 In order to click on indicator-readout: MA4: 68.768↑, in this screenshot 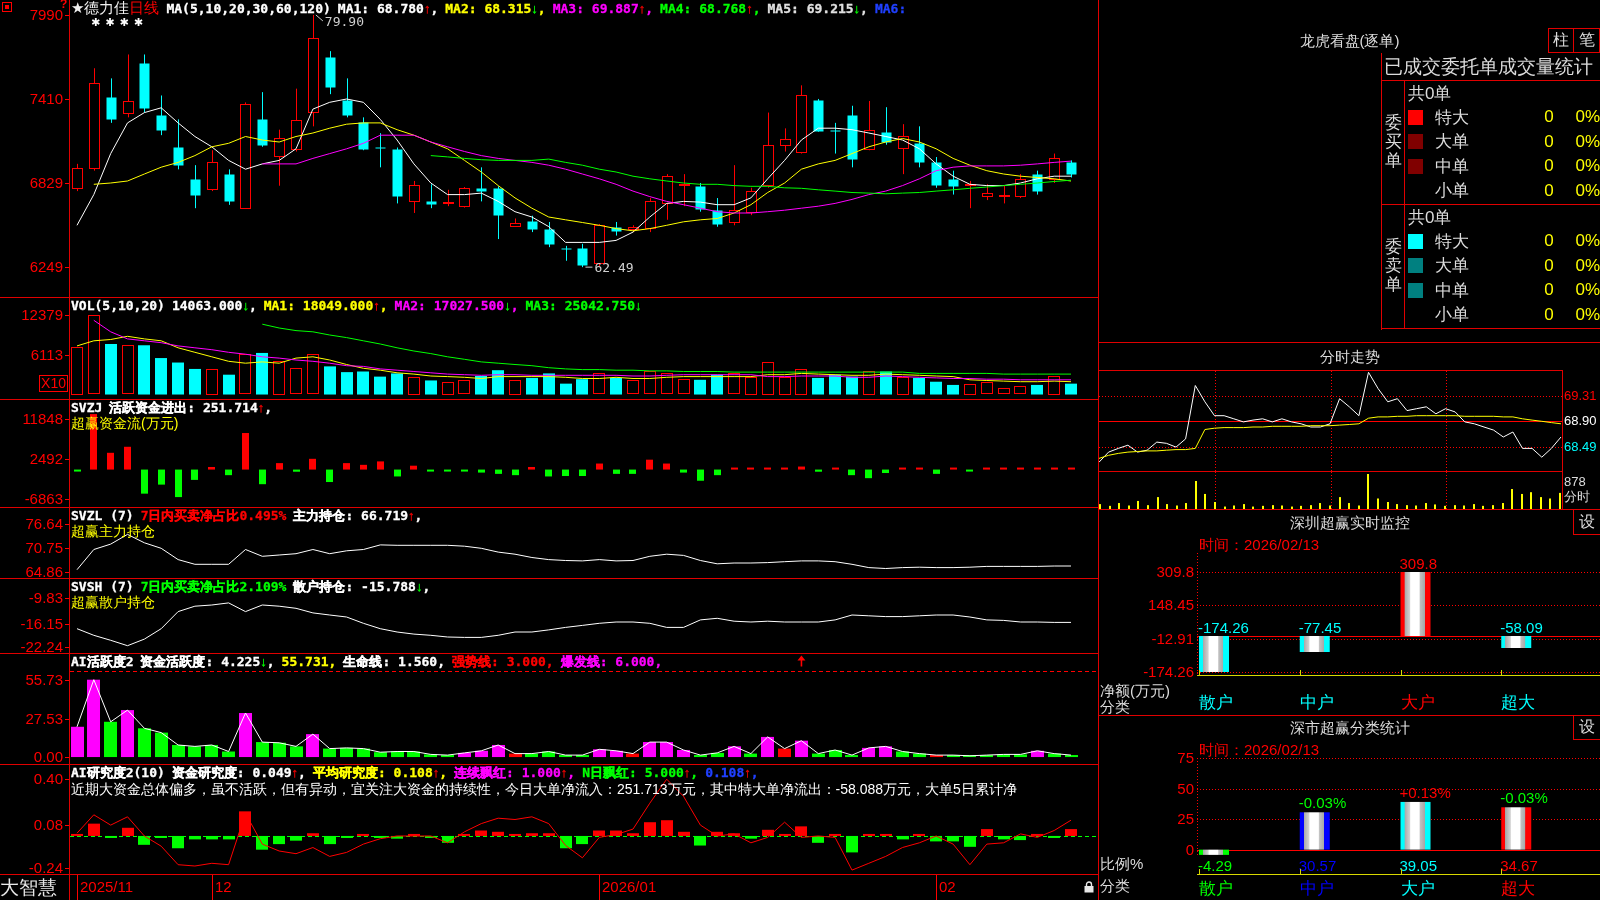, I will do `click(710, 8)`.